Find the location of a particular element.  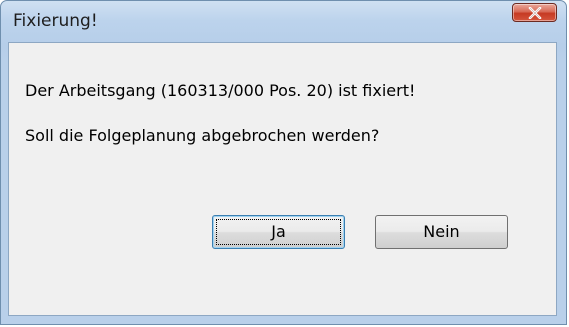

yes-button: Ja is located at coordinates (278, 232).